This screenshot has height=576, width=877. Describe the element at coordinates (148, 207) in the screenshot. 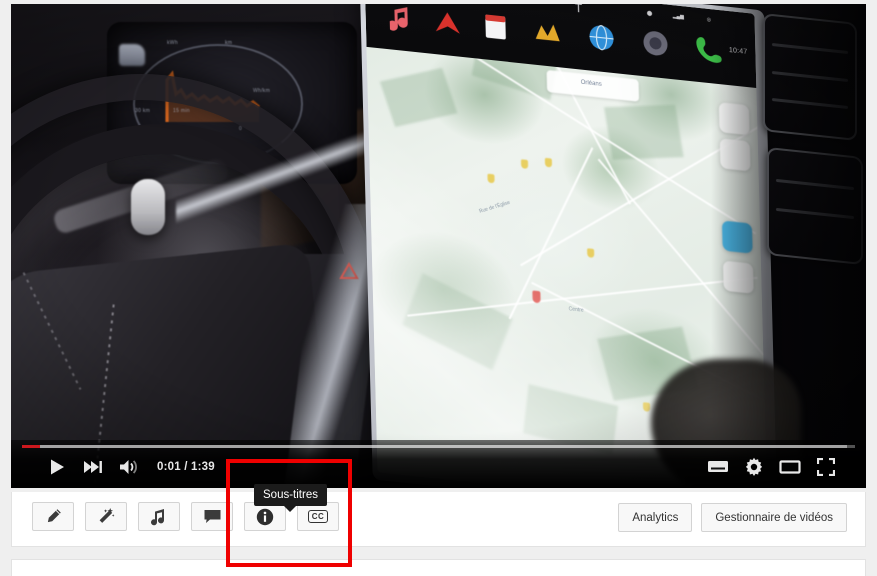

I see `steering-column-stalk` at that location.